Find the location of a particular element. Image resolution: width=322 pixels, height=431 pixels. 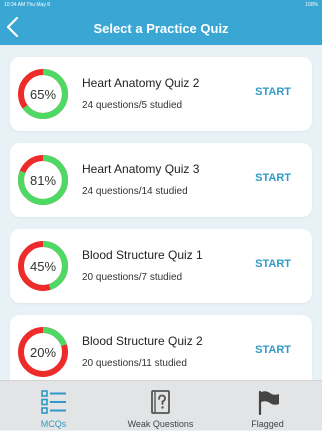

quiz-title: Heart Anatomy Quiz 3 is located at coordinates (141, 169).